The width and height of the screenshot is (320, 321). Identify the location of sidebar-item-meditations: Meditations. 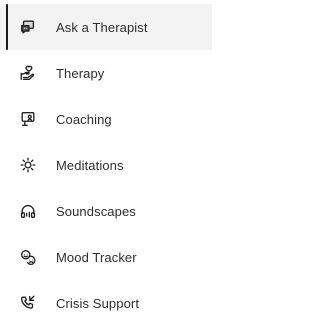
(106, 165).